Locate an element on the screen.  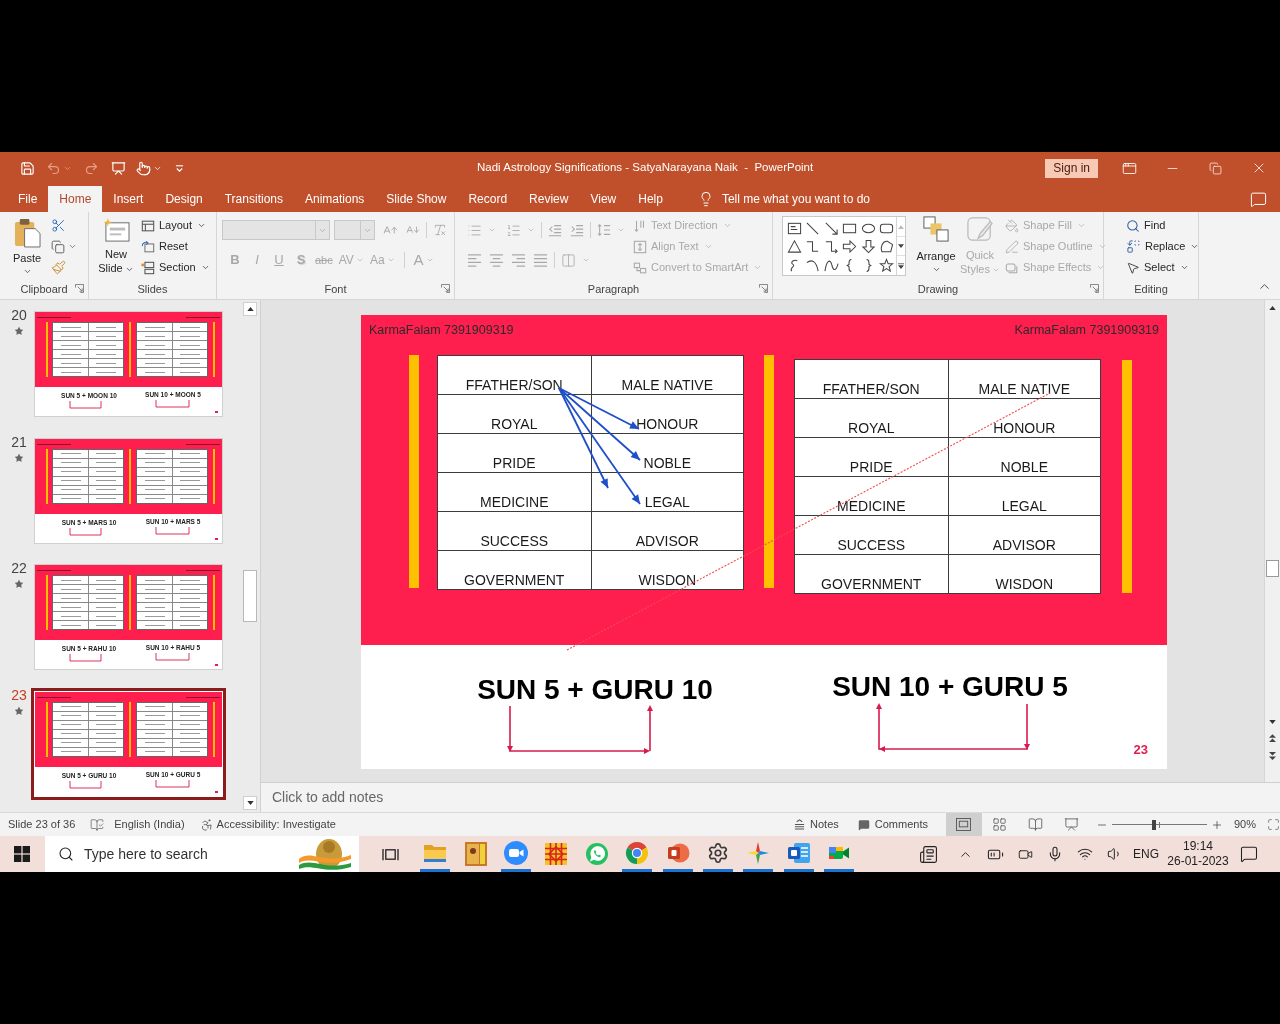
clock-date: 26-01-2023 is located at coordinates (1198, 861).